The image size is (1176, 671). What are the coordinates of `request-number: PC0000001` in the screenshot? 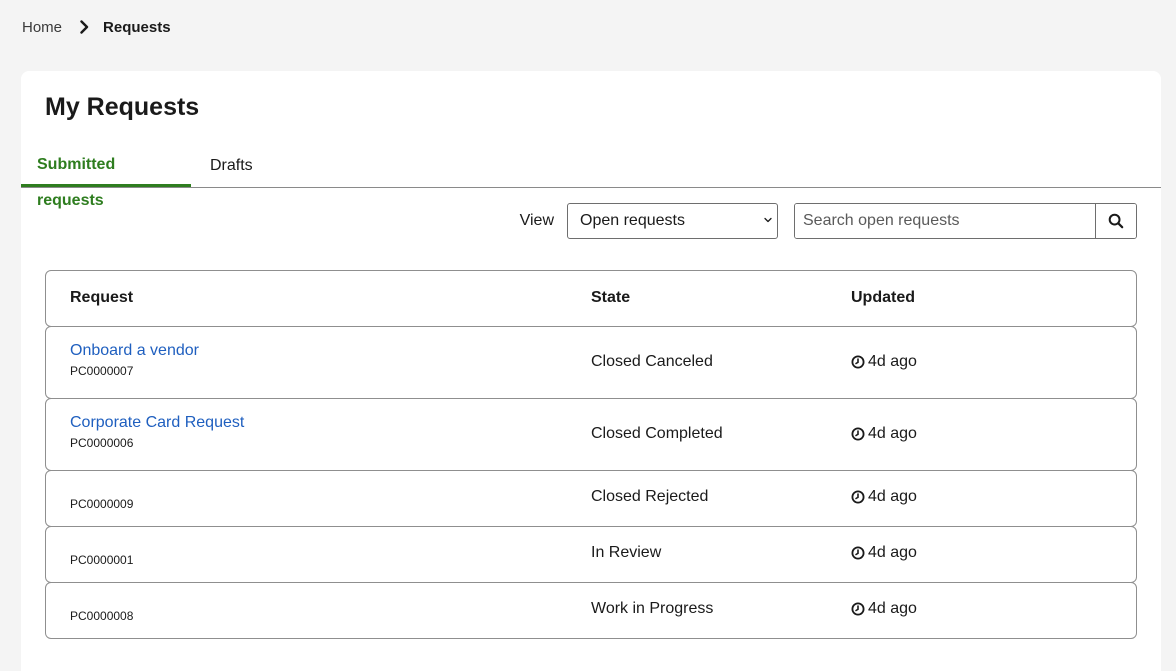 It's located at (102, 560).